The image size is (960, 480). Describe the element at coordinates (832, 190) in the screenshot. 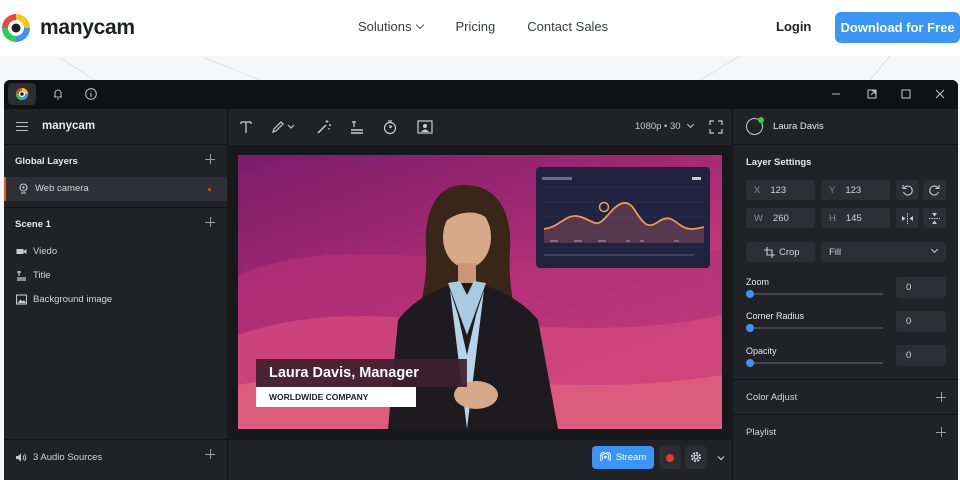

I see `y-label: Y` at that location.